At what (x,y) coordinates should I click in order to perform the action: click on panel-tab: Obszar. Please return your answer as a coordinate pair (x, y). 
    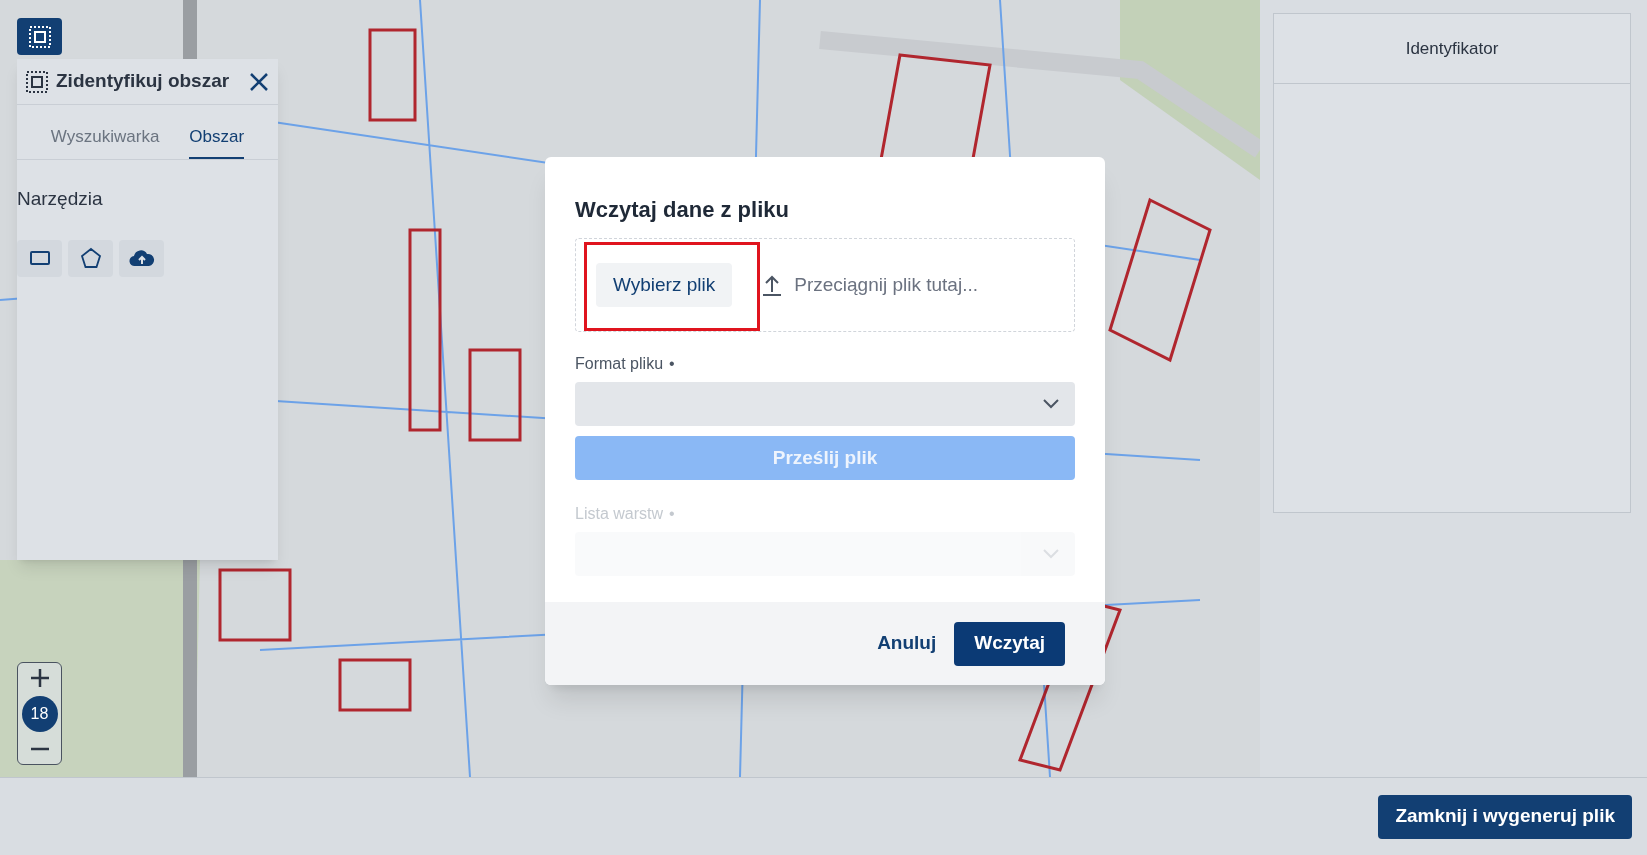
    Looking at the image, I should click on (217, 141).